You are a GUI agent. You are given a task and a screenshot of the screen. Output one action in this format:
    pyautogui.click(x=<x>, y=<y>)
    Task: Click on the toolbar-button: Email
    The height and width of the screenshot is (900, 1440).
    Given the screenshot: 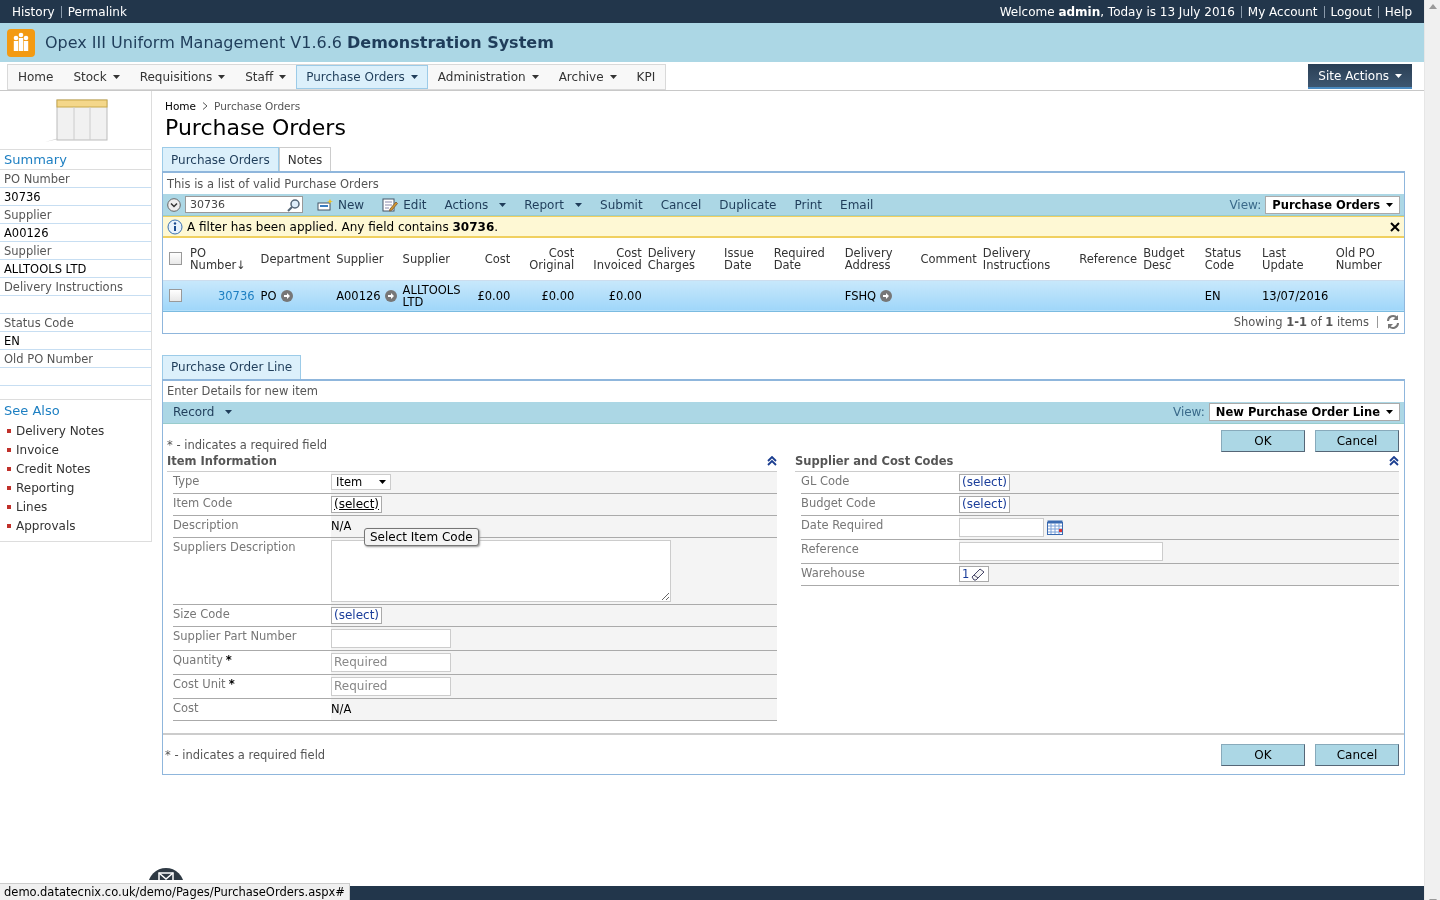 What is the action you would take?
    pyautogui.click(x=857, y=204)
    